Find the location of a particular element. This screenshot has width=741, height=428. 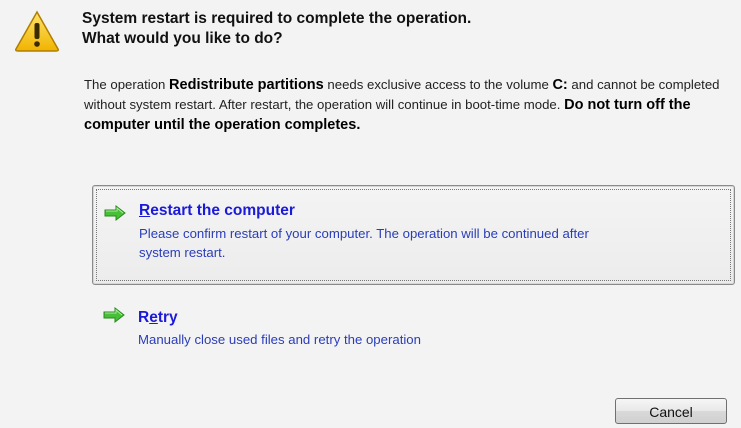

volume-name: C: is located at coordinates (560, 85).